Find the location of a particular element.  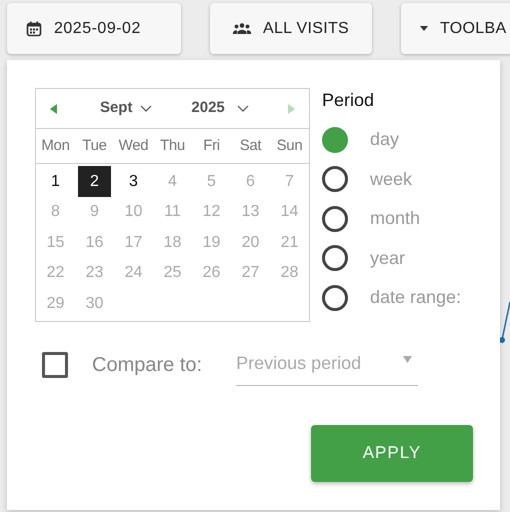

toolbar-button: 2025-09-02 is located at coordinates (94, 28).